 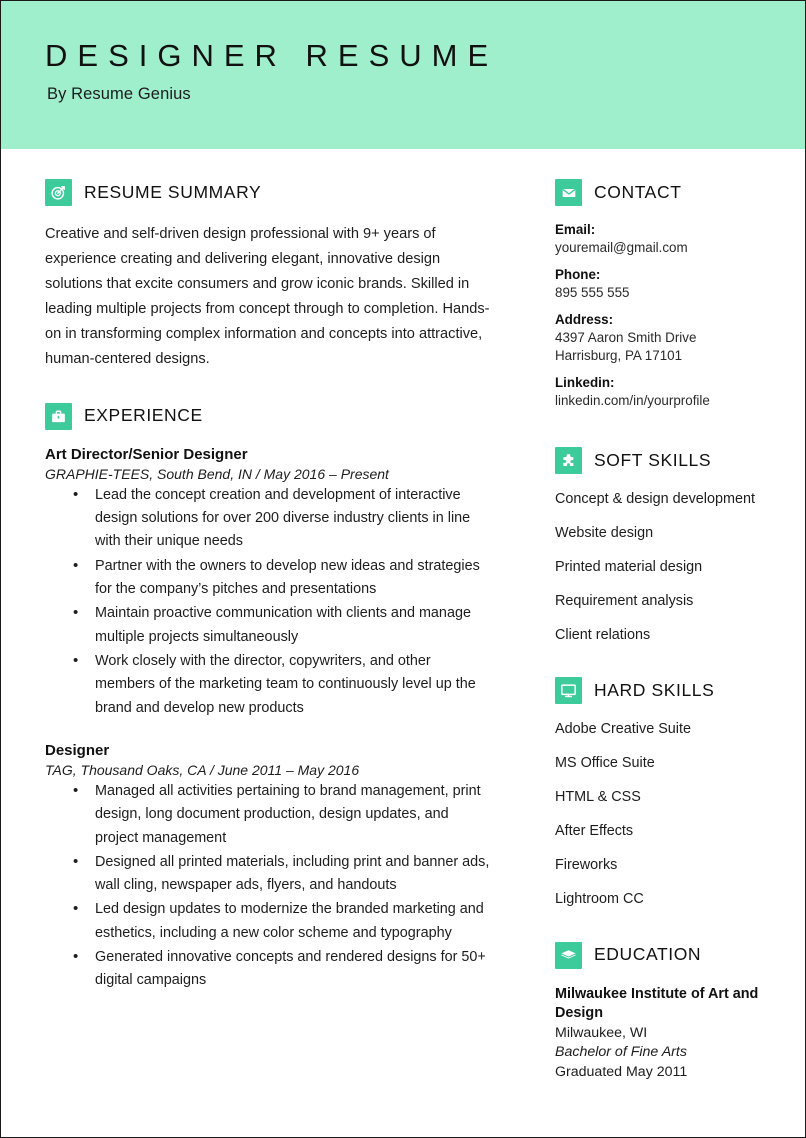 What do you see at coordinates (58, 192) in the screenshot?
I see `target-icon` at bounding box center [58, 192].